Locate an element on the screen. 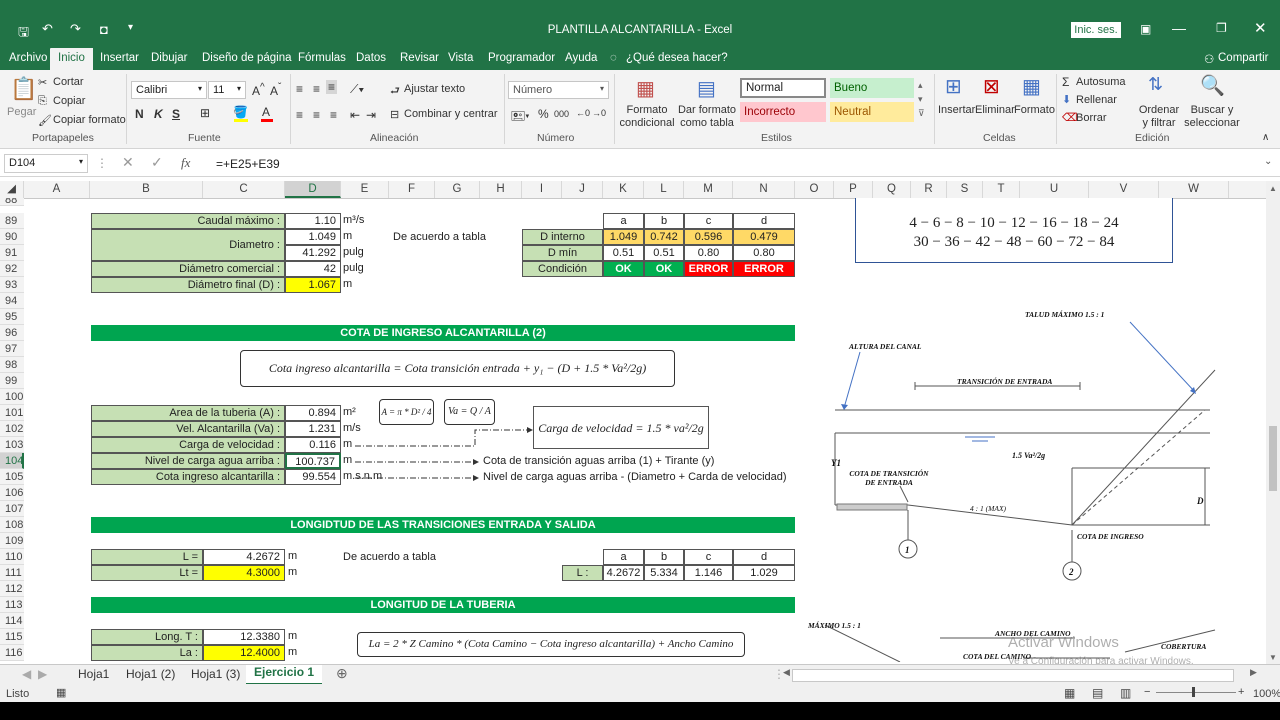 This screenshot has width=1280, height=720. paste-icon: 📋 is located at coordinates (23, 89).